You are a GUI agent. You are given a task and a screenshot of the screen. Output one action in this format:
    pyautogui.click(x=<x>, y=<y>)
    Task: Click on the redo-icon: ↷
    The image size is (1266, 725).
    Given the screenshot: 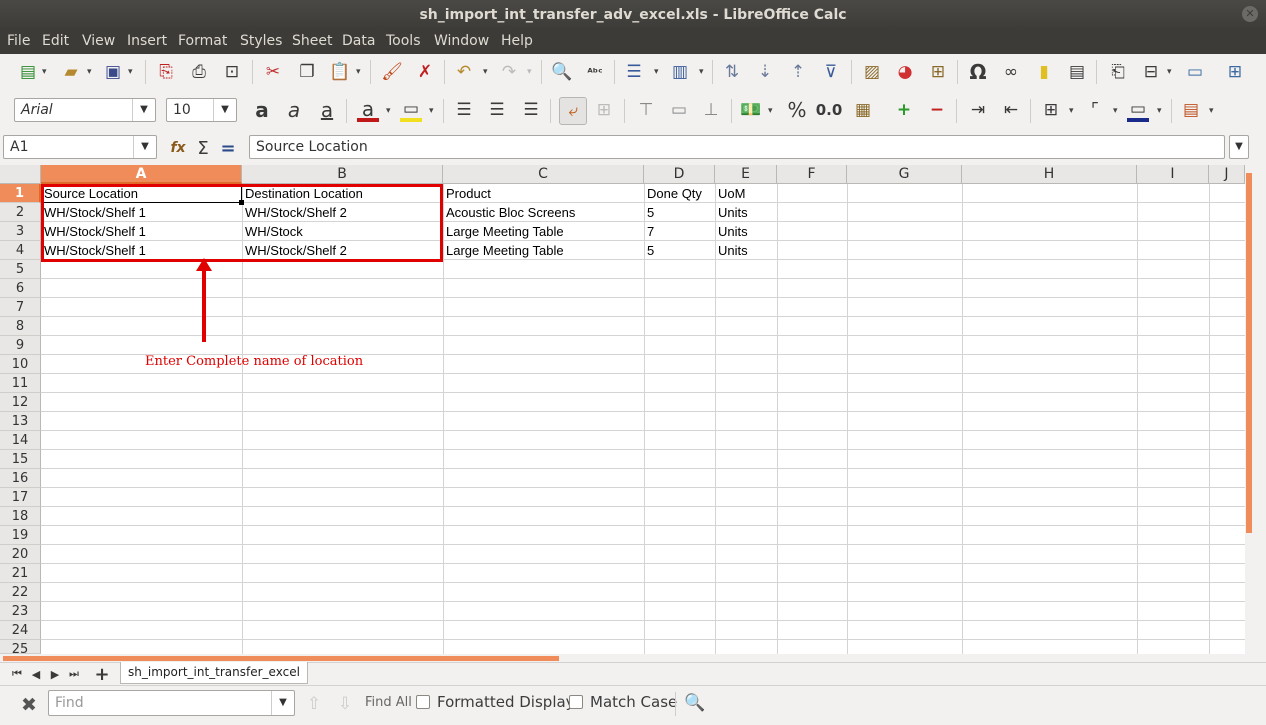 What is the action you would take?
    pyautogui.click(x=509, y=72)
    